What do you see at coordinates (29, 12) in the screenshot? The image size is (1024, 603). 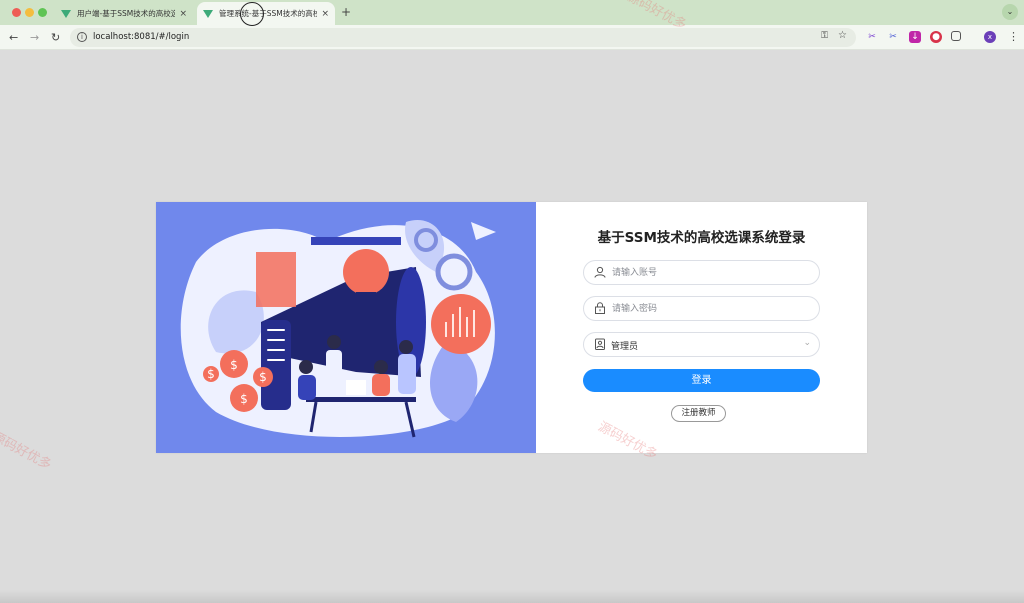 I see `minimize-window-button` at bounding box center [29, 12].